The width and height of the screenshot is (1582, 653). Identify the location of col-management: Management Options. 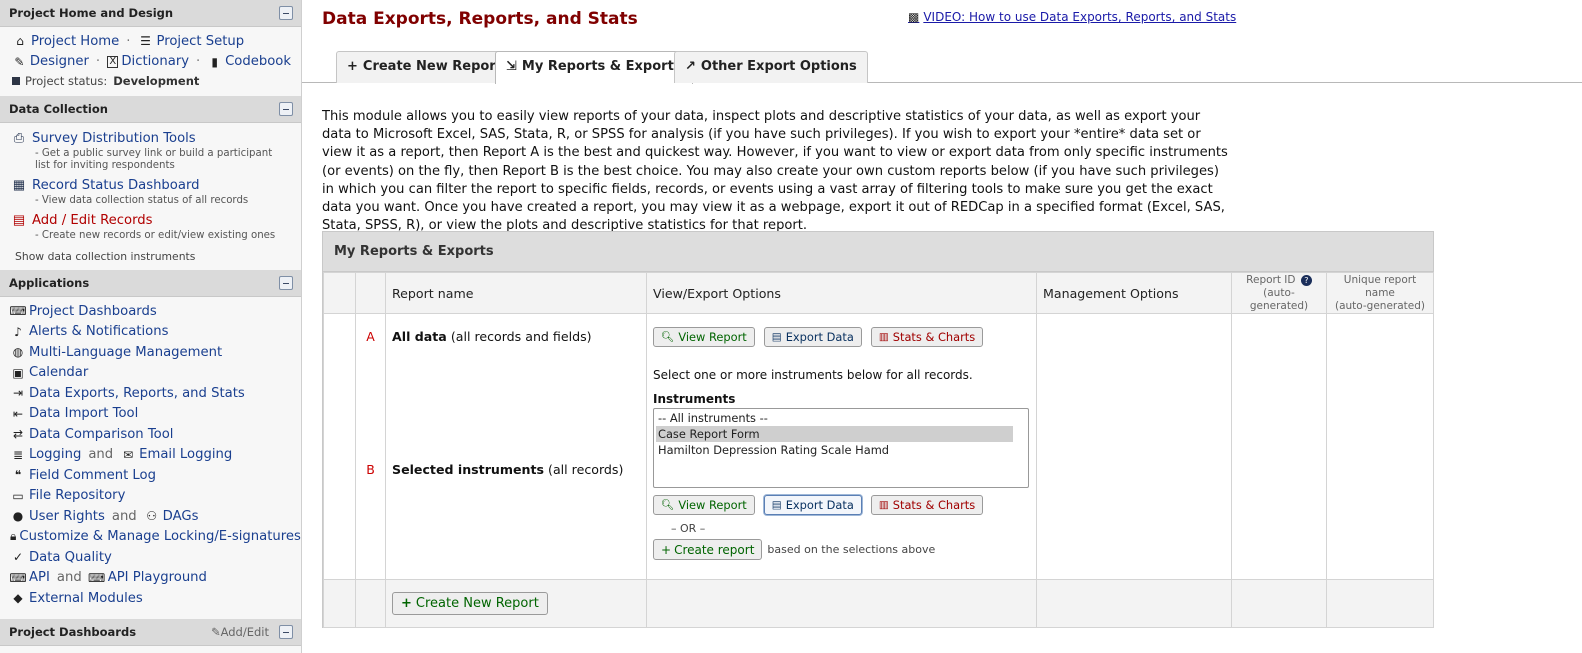
(1134, 293).